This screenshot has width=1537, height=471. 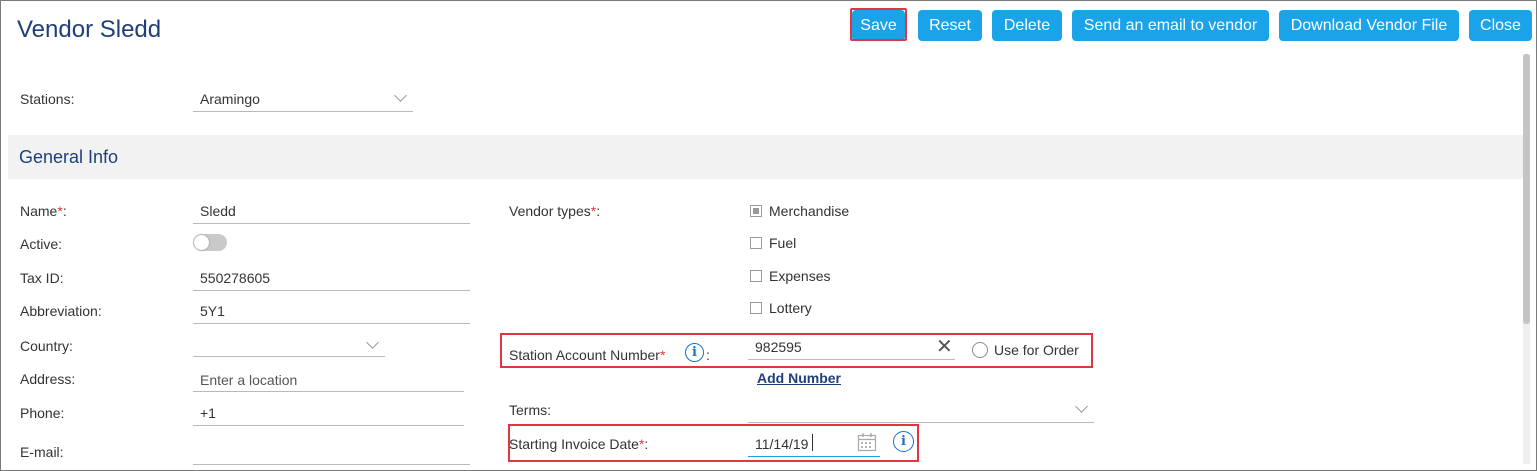 What do you see at coordinates (1027, 25) in the screenshot?
I see `delete-button: Delete` at bounding box center [1027, 25].